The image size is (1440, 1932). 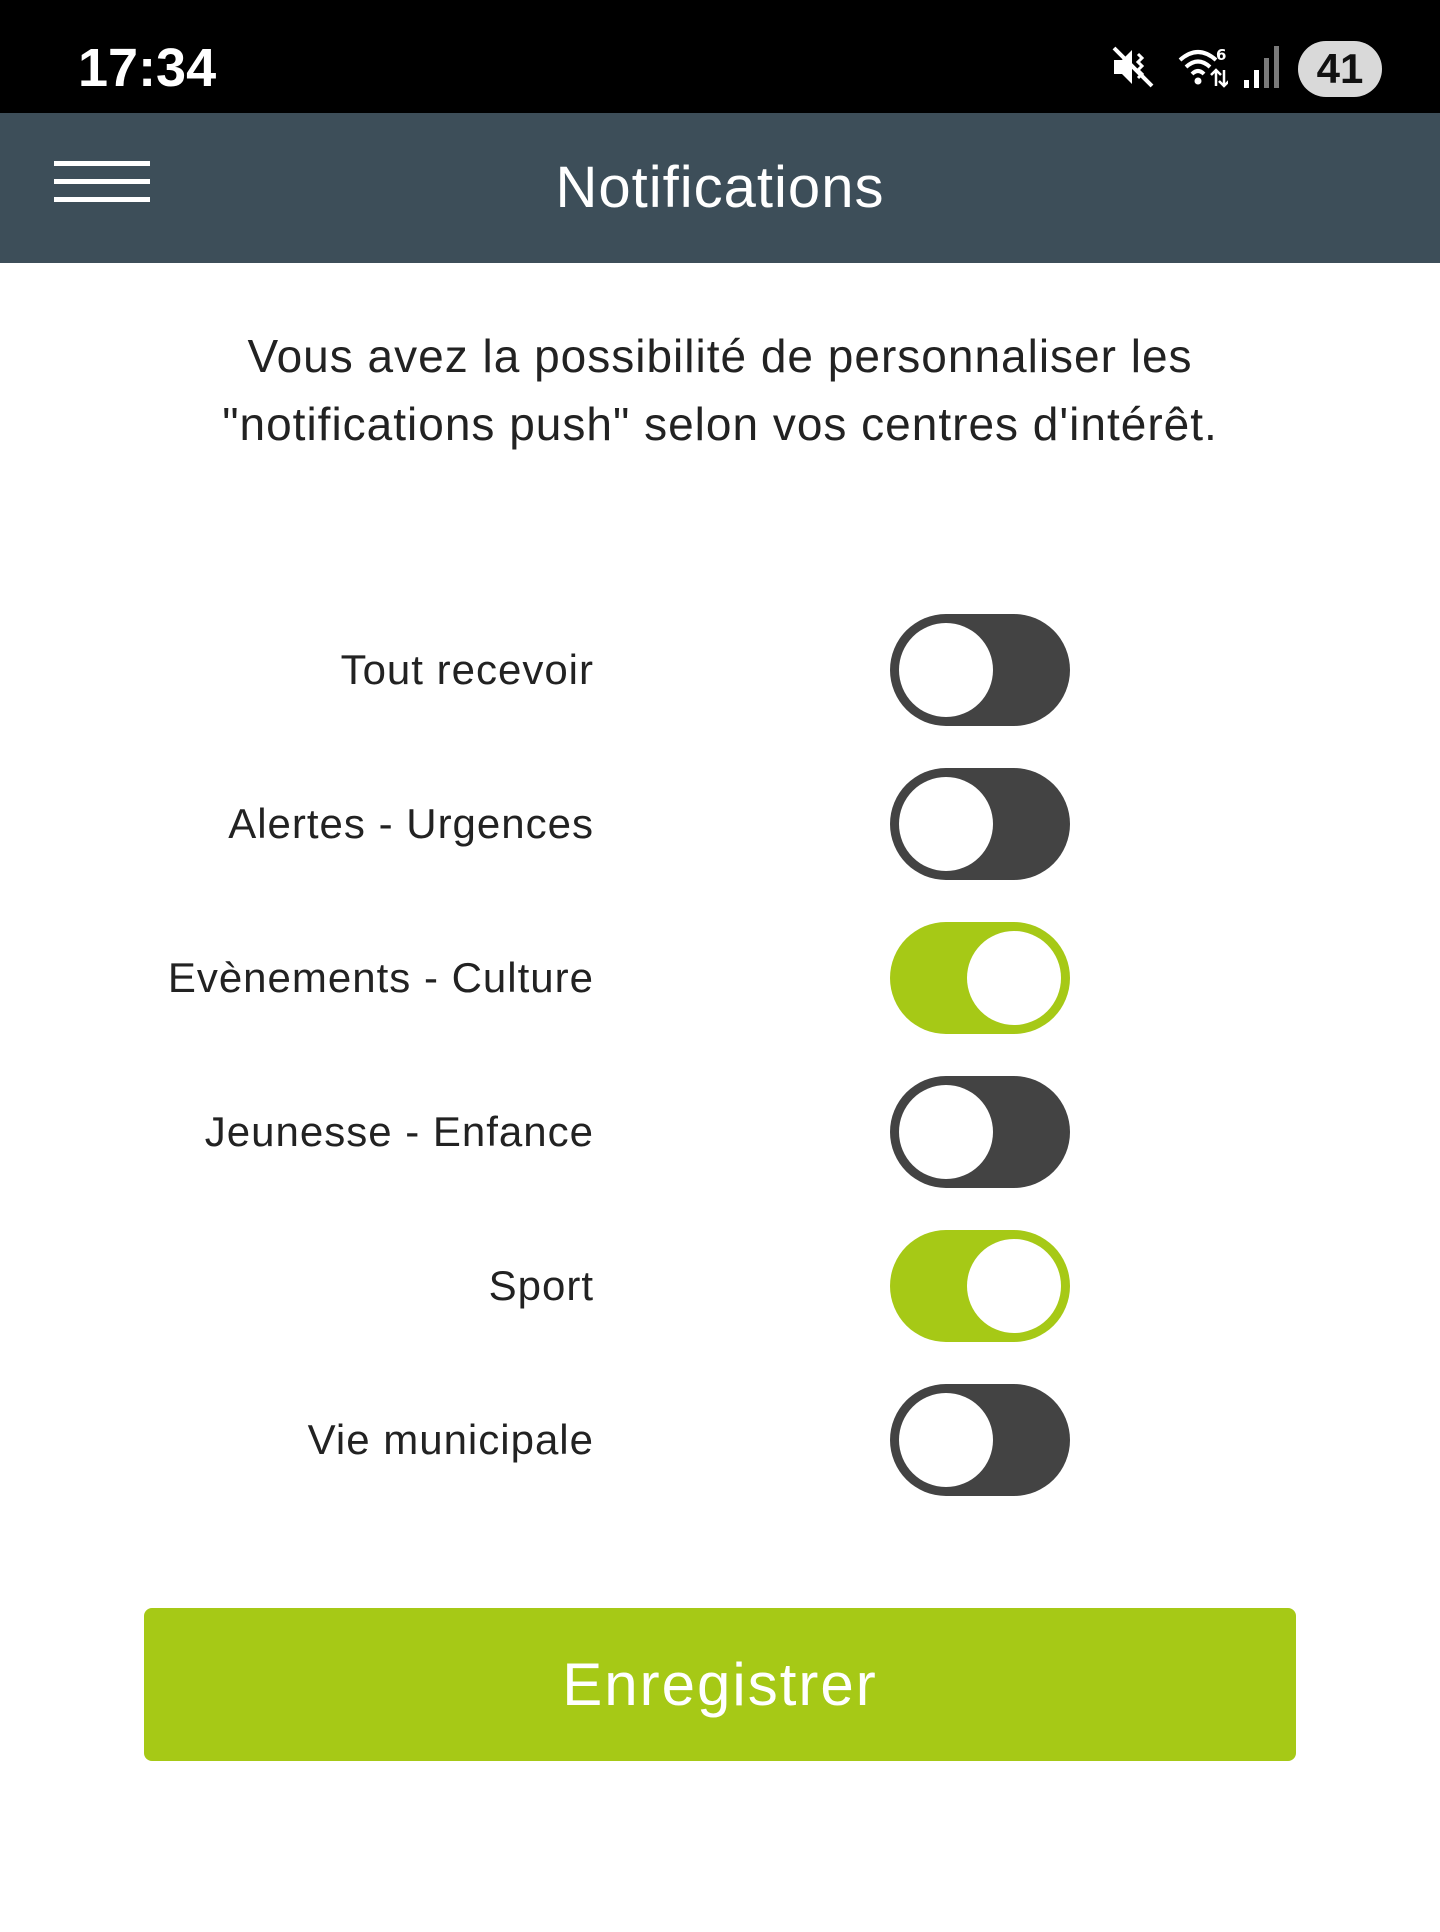 What do you see at coordinates (720, 1286) in the screenshot?
I see `preference-row-sport: Sport` at bounding box center [720, 1286].